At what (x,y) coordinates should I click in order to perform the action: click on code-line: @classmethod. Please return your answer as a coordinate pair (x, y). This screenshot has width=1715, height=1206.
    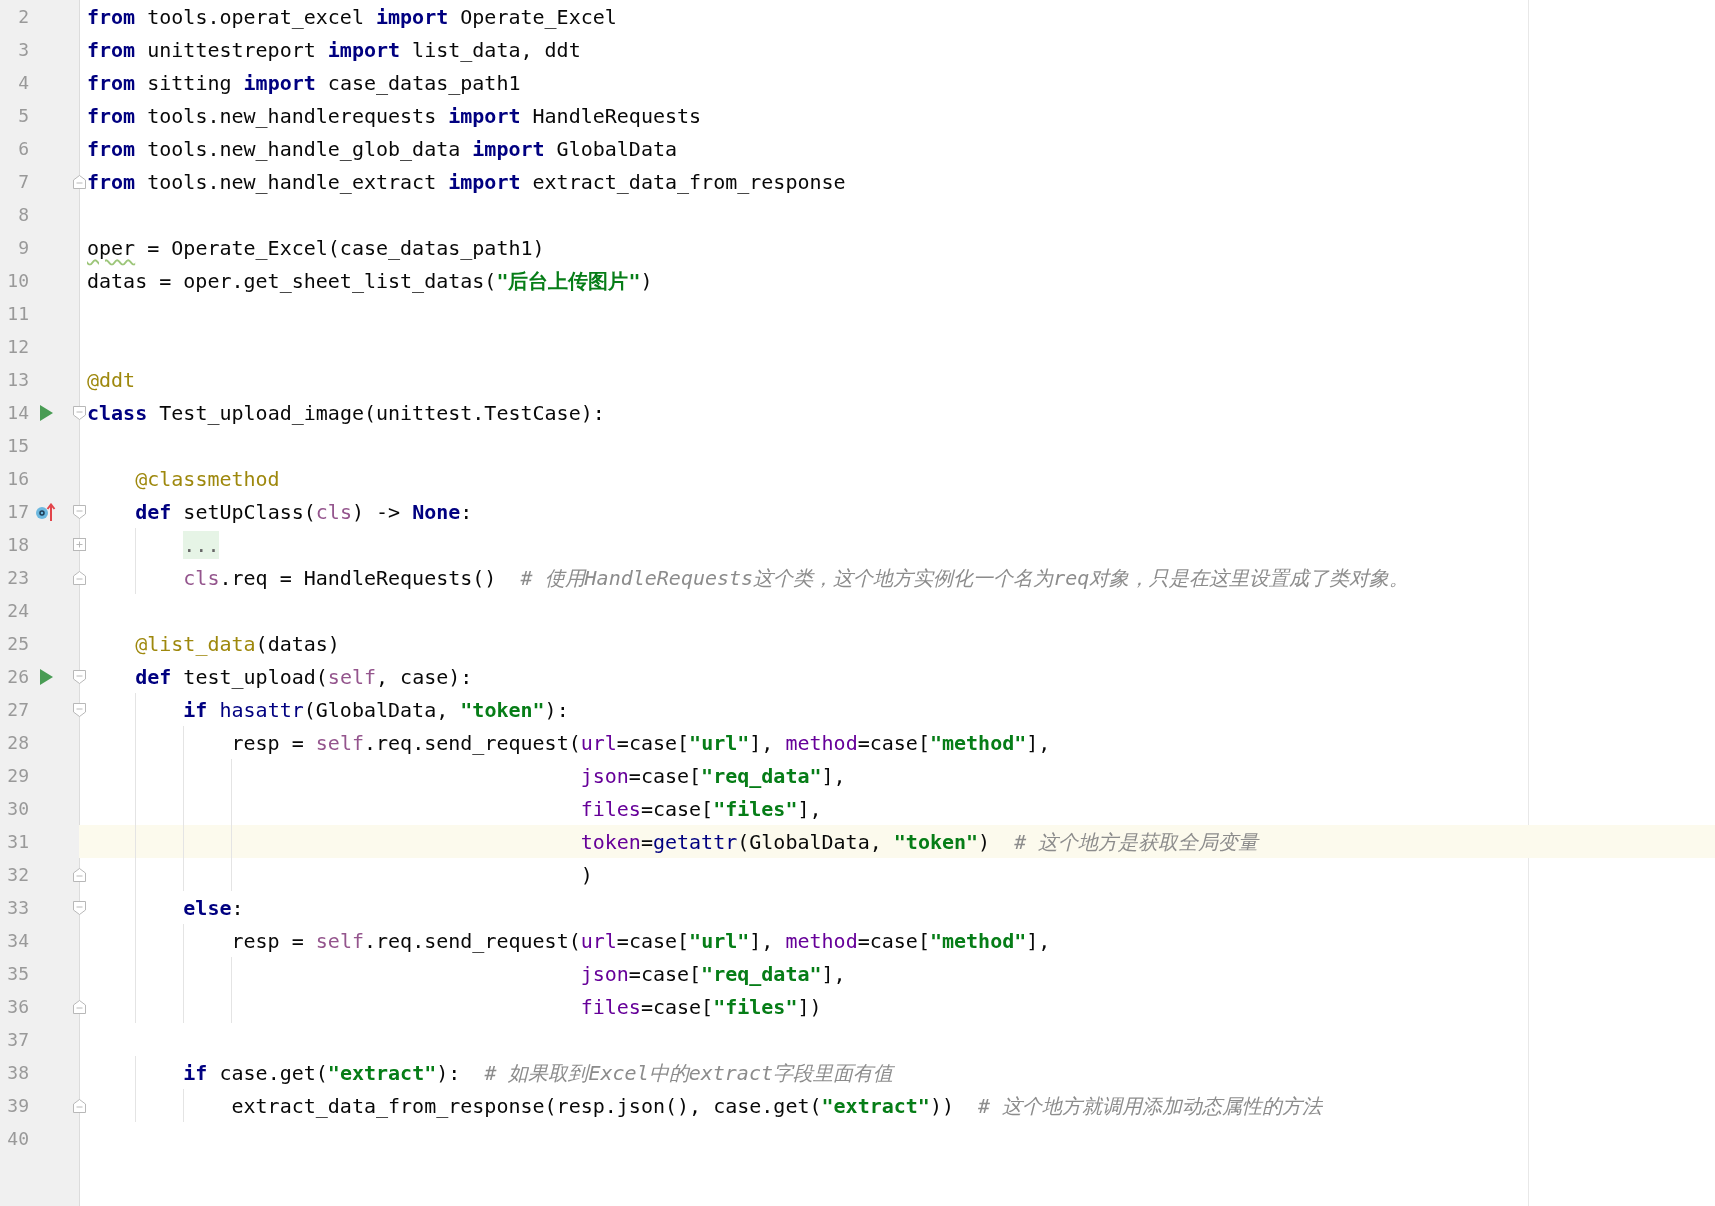
    Looking at the image, I should click on (207, 478).